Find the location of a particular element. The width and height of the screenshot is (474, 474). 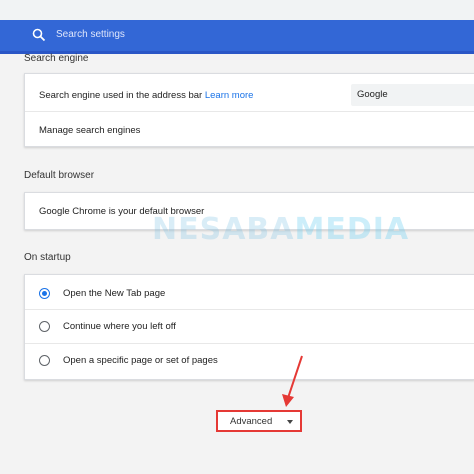

search-engine-heading: Search engine is located at coordinates (56, 58).